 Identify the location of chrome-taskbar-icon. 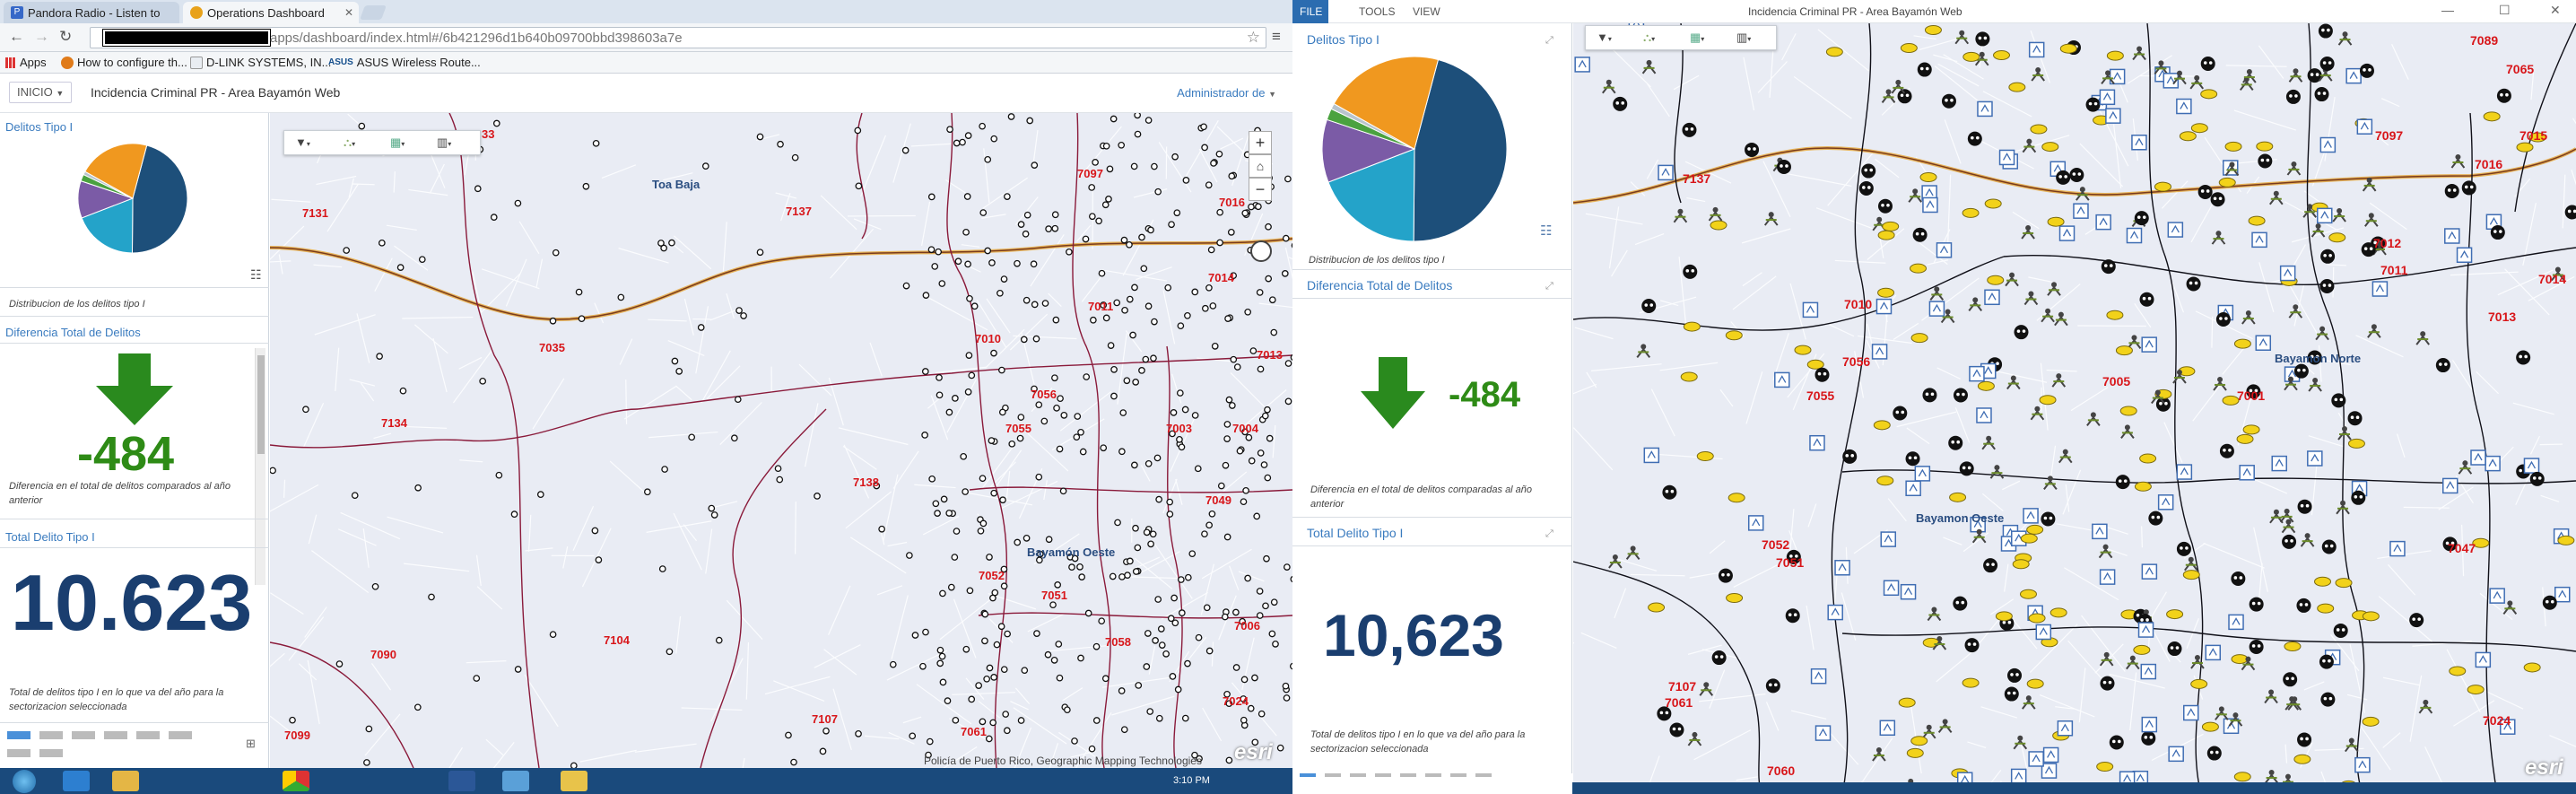
(296, 781).